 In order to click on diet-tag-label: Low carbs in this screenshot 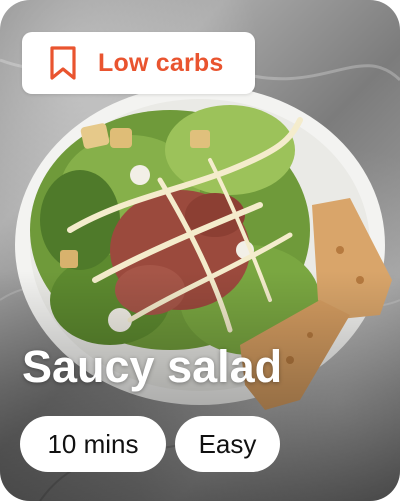, I will do `click(161, 62)`.